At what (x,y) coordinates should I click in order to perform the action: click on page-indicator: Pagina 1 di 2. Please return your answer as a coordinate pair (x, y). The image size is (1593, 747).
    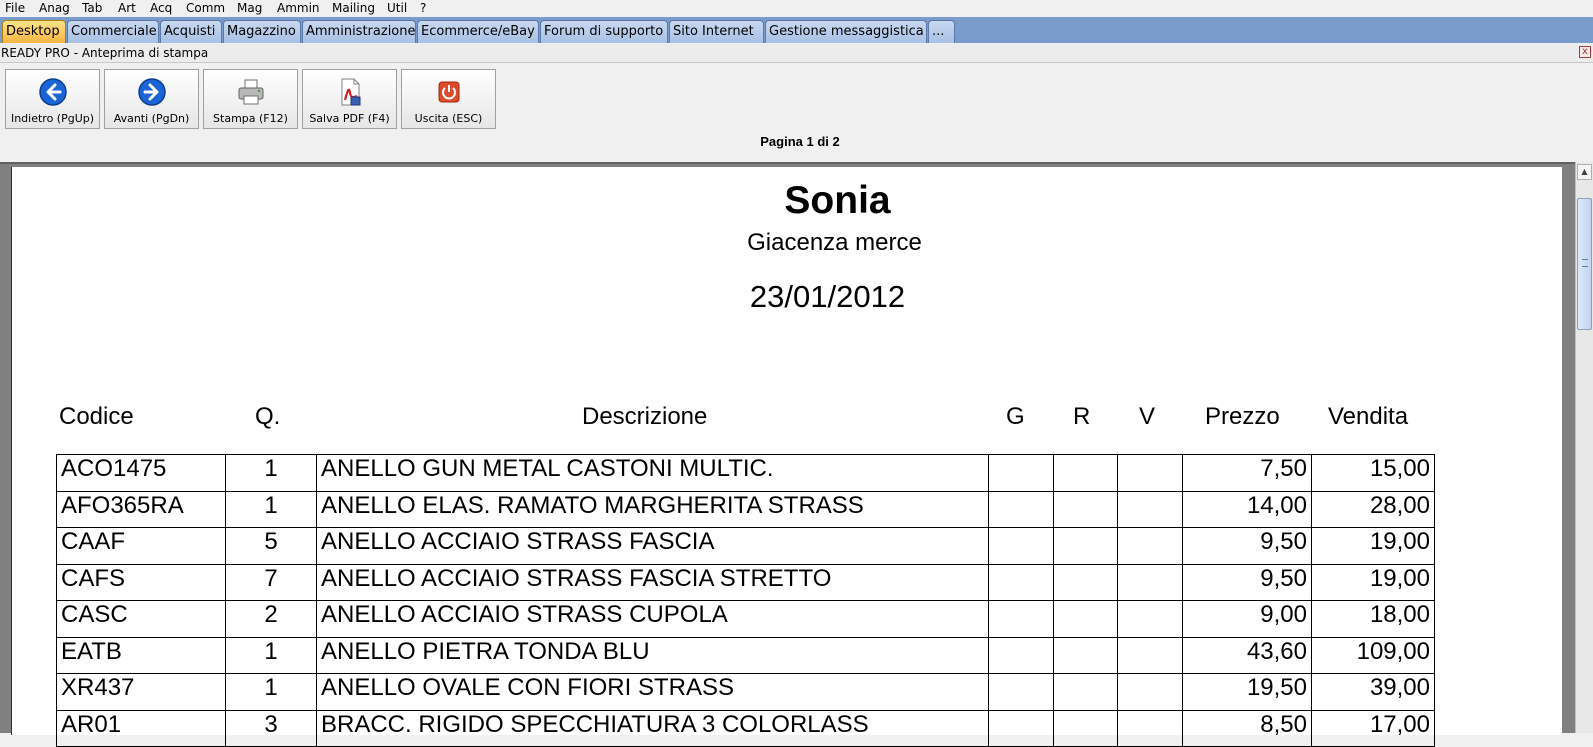
    Looking at the image, I should click on (800, 141).